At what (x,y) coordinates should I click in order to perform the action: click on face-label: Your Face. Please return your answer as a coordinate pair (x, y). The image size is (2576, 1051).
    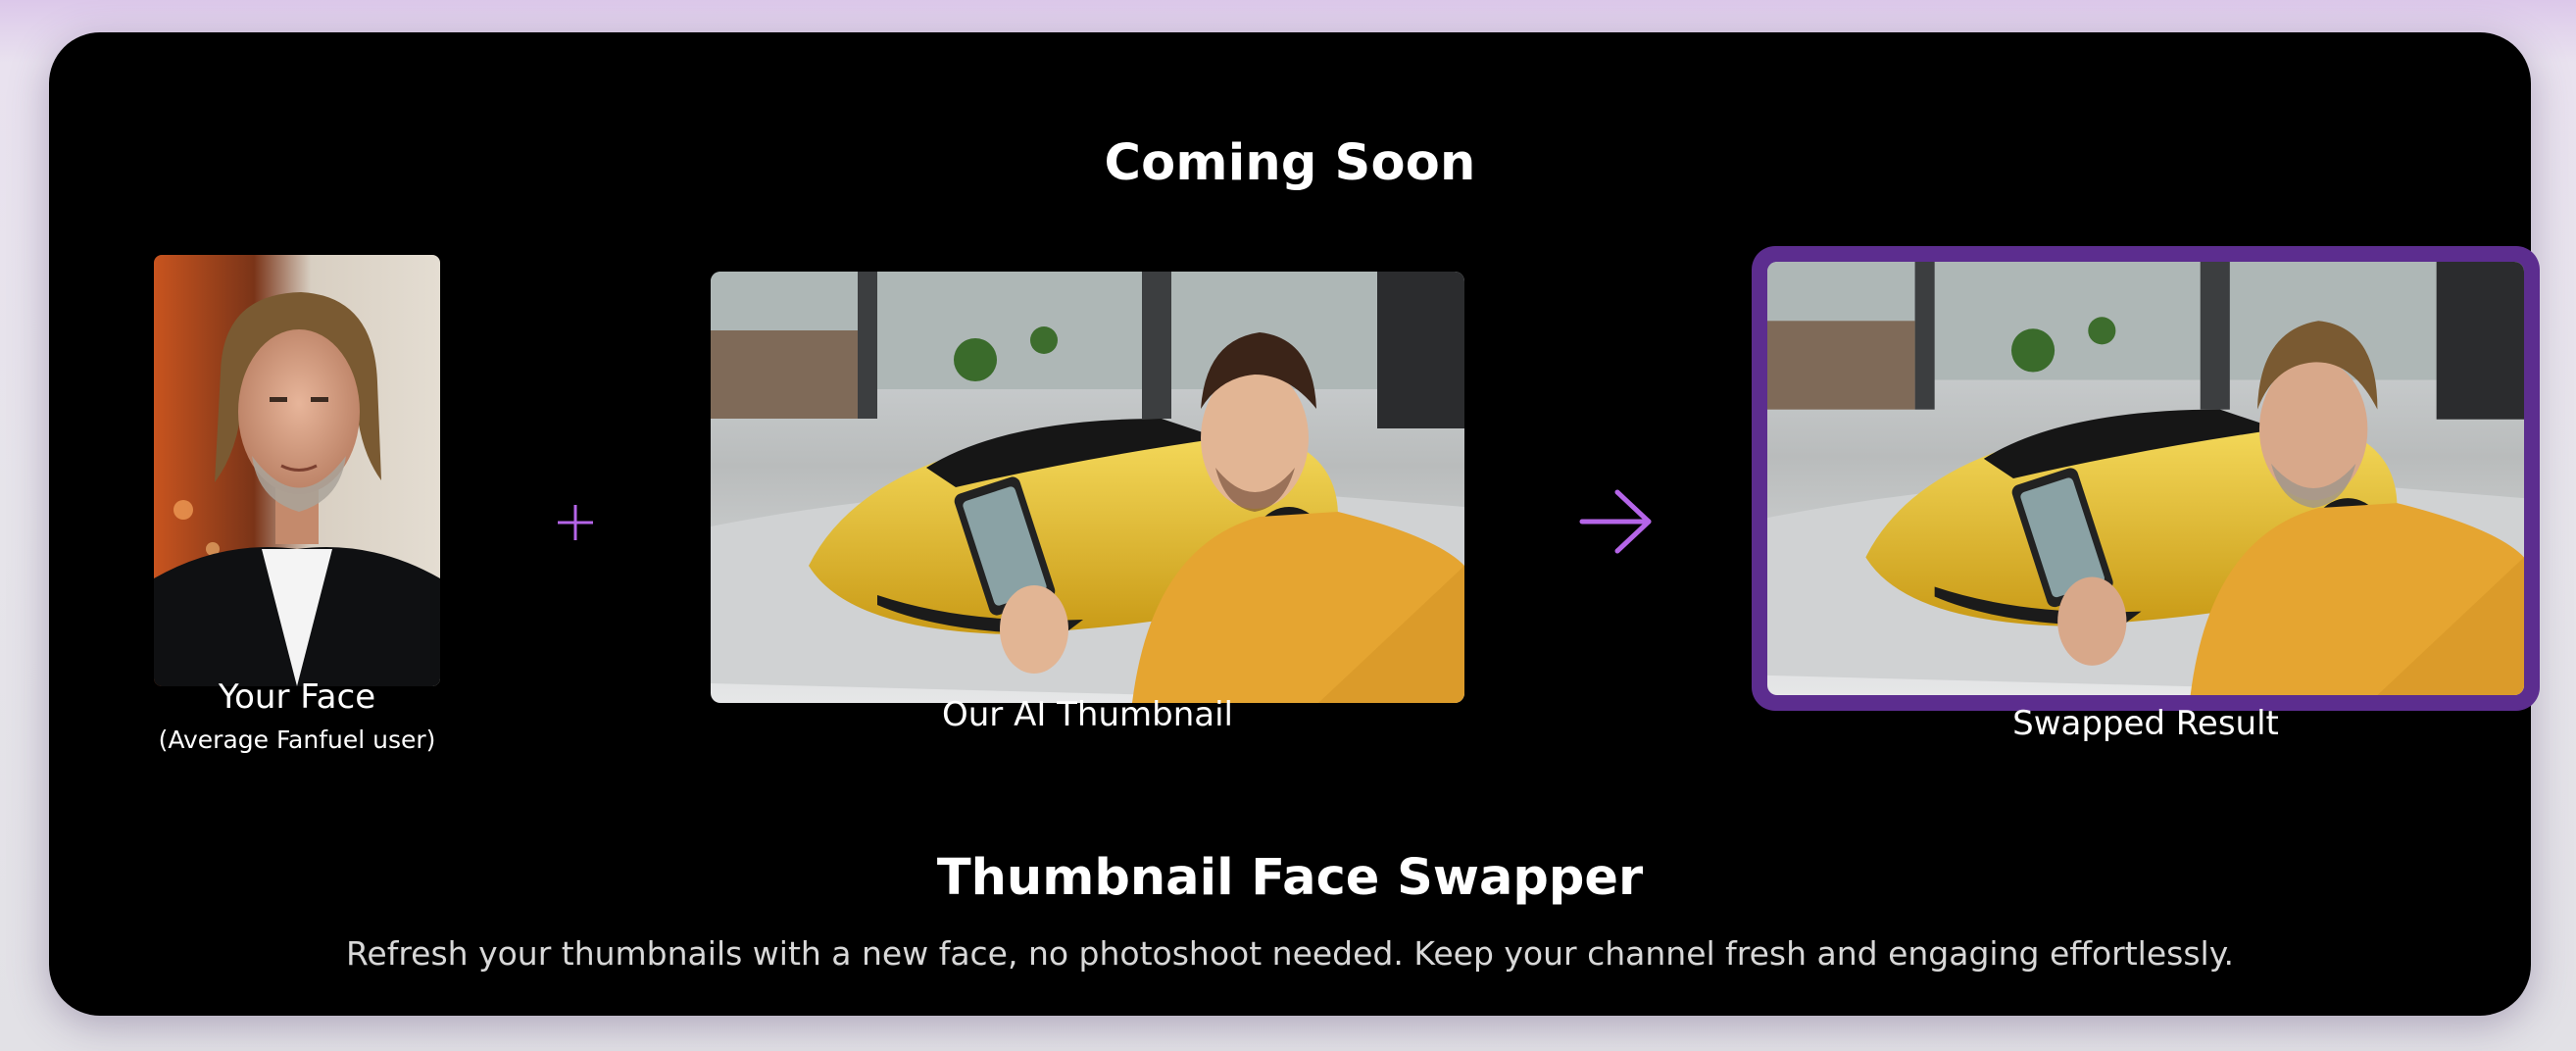
    Looking at the image, I should click on (297, 697).